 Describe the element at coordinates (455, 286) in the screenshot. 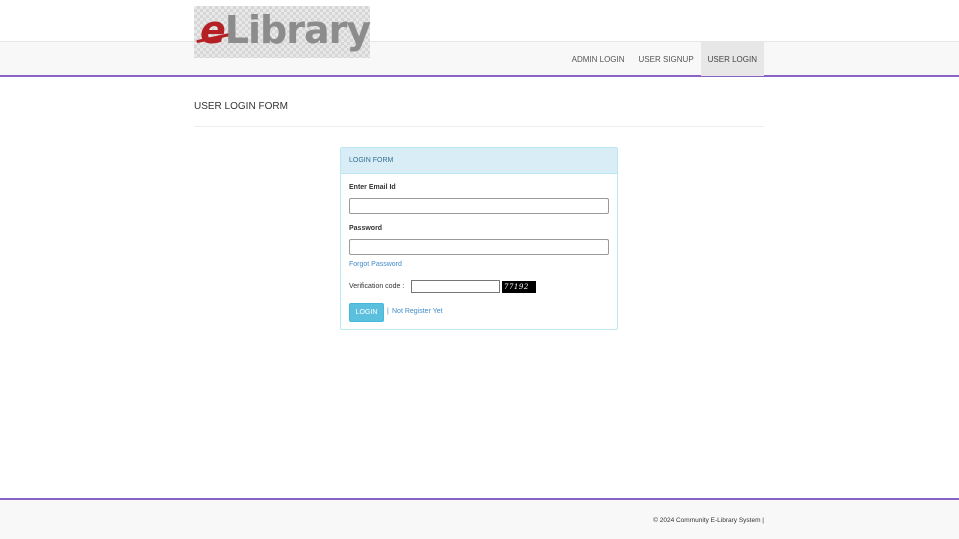

I see `verification-input` at that location.